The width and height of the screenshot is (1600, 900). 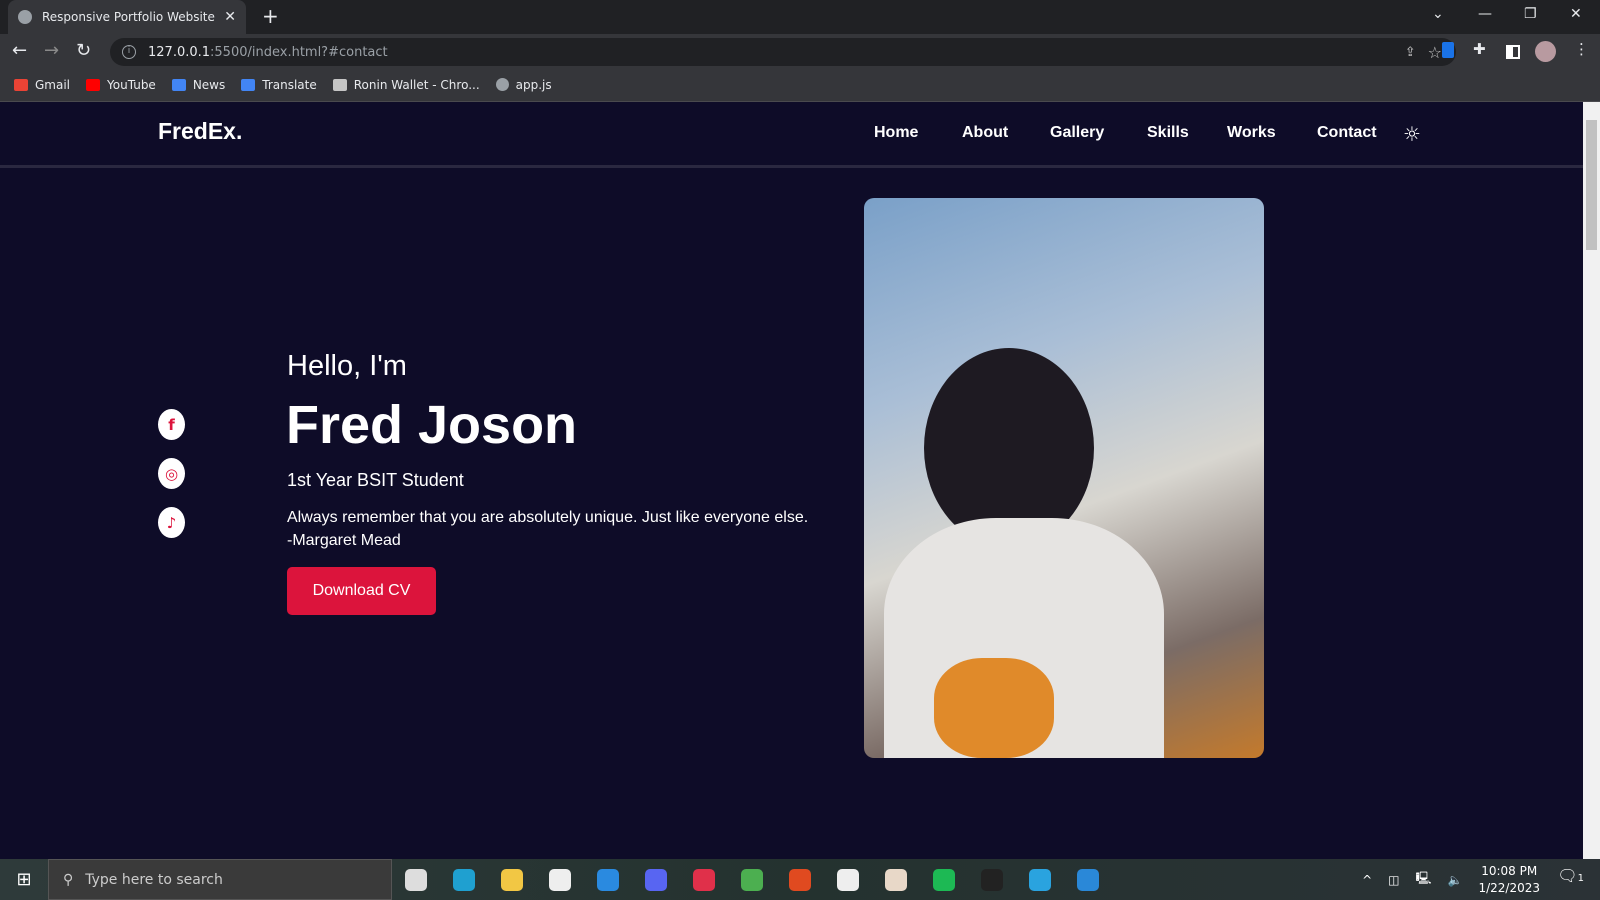 What do you see at coordinates (171, 522) in the screenshot?
I see `tiktok-icon: ♪` at bounding box center [171, 522].